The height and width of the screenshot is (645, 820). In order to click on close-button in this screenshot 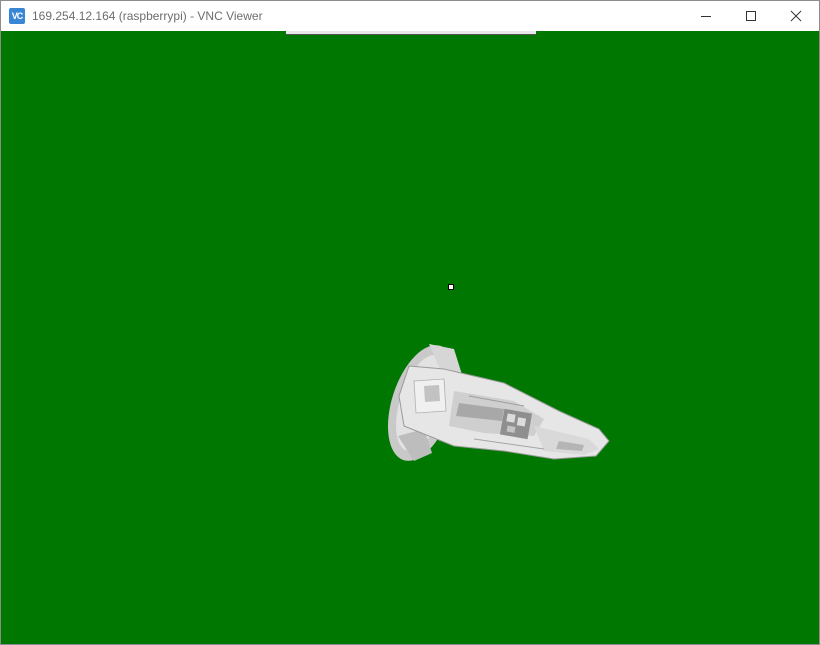, I will do `click(796, 16)`.